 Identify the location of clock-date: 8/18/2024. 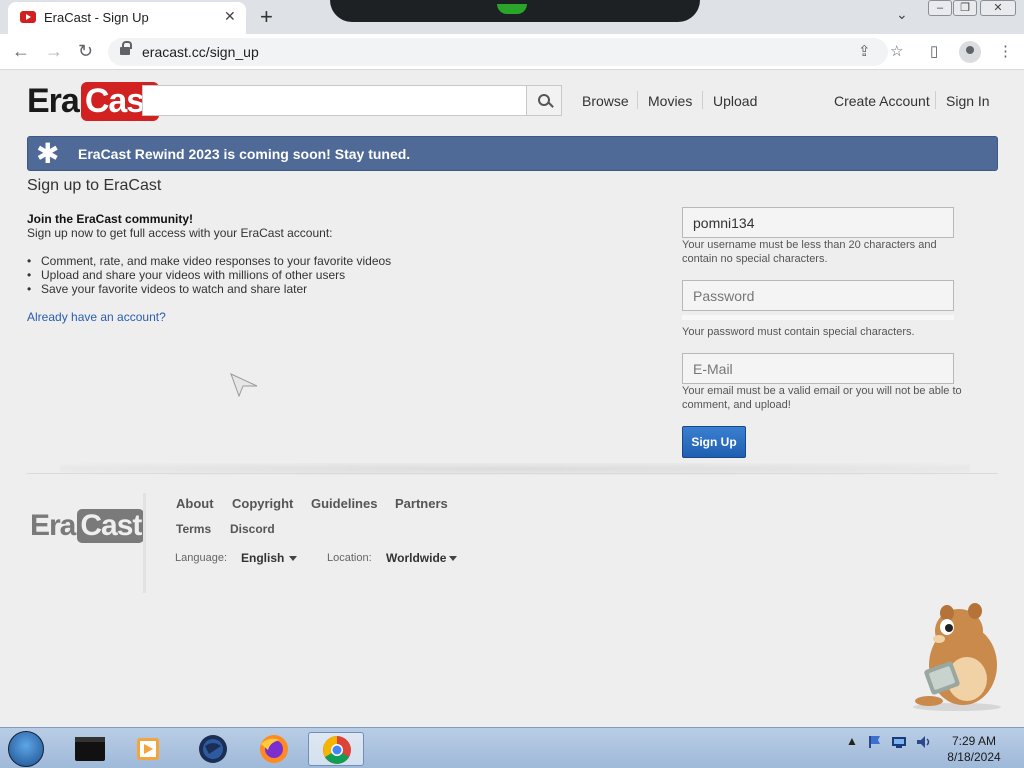
(974, 757).